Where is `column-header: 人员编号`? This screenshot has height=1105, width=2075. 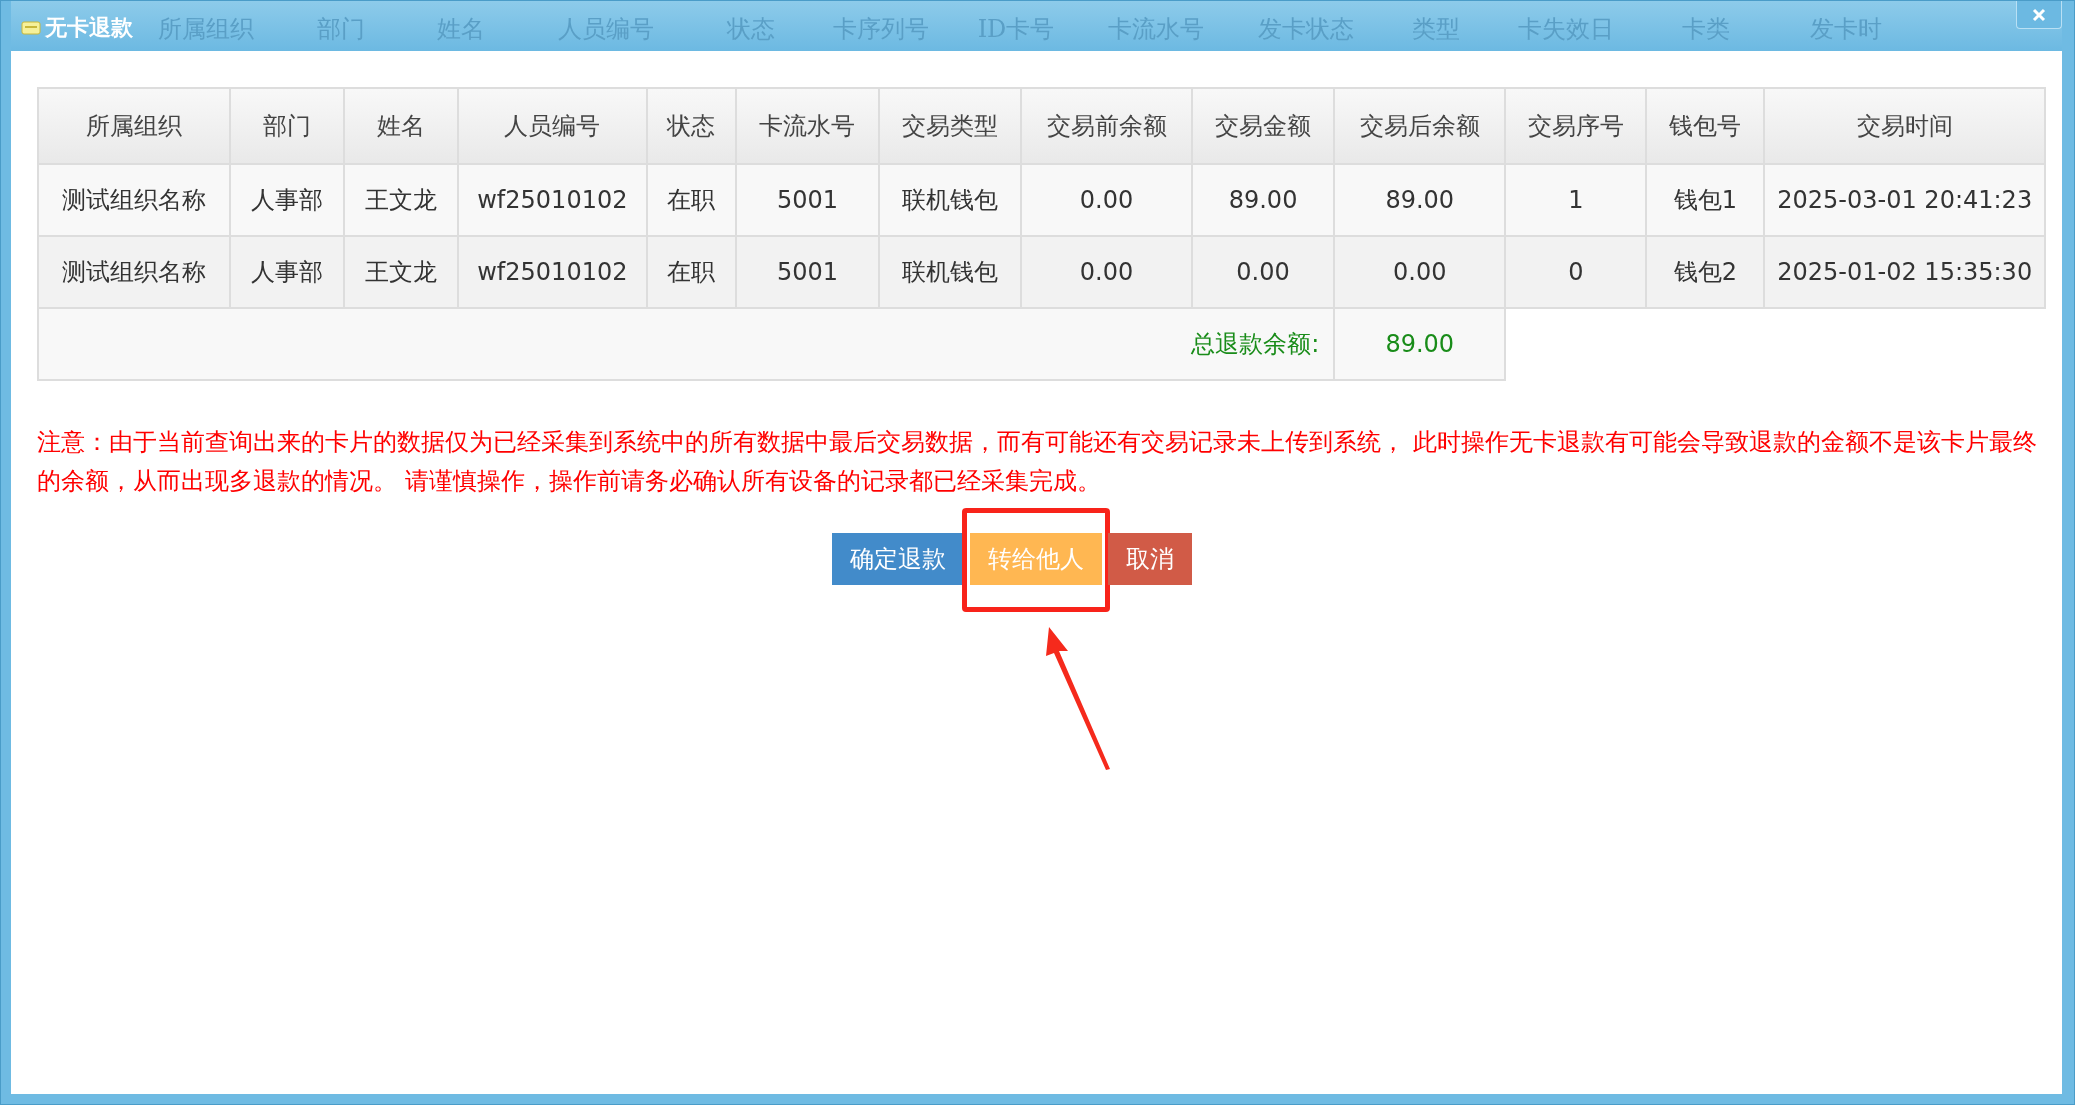 column-header: 人员编号 is located at coordinates (552, 126).